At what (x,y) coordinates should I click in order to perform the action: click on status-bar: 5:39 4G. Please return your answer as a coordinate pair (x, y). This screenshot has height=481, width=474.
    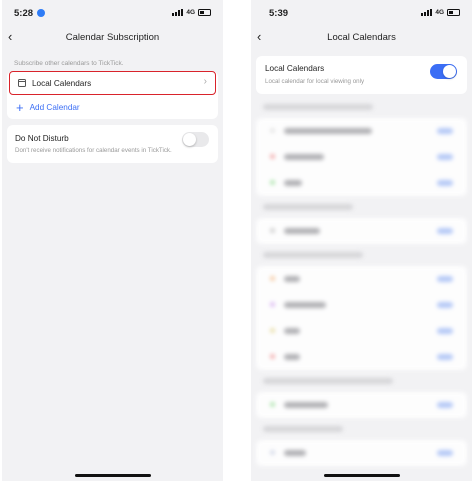
    Looking at the image, I should click on (361, 13).